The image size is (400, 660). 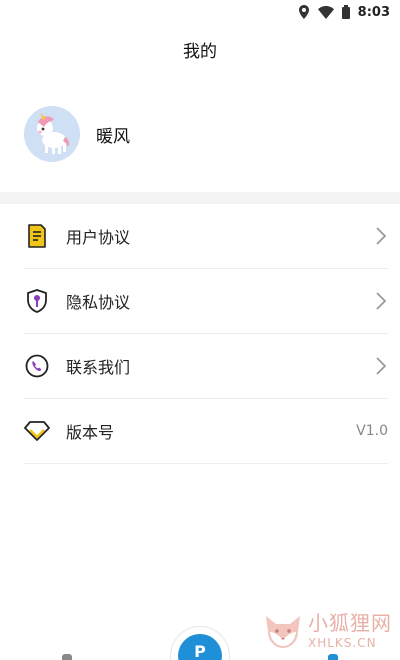 I want to click on wifi-icon, so click(x=325, y=12).